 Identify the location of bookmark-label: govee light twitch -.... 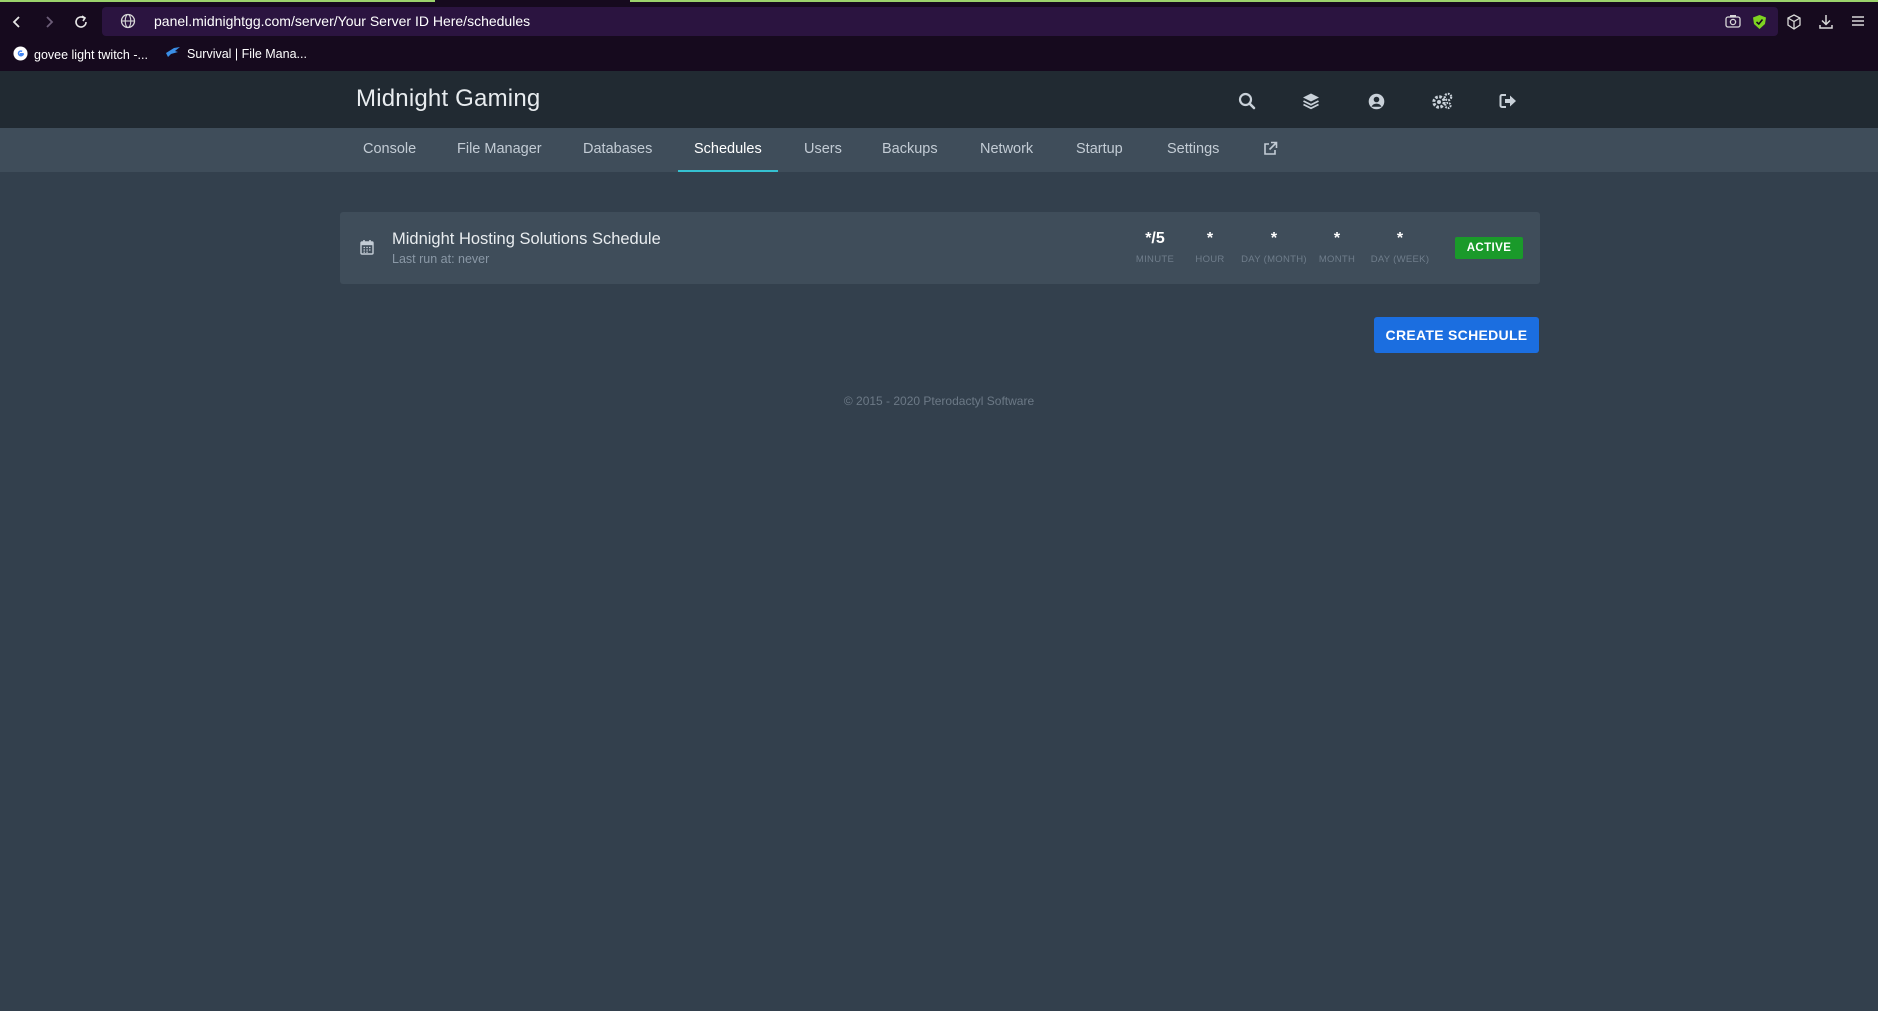
(91, 55).